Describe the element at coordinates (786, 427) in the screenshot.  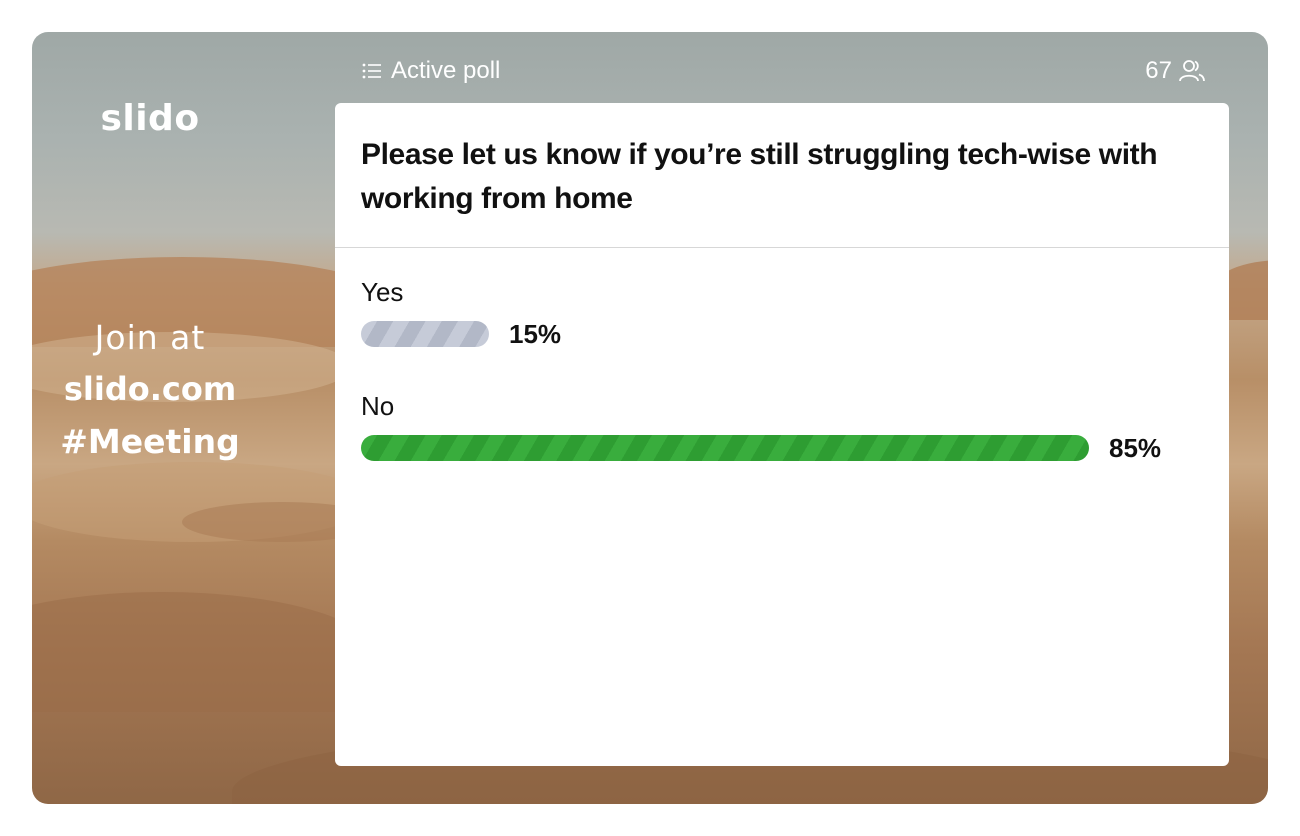
I see `poll-option-no: No 85%` at that location.